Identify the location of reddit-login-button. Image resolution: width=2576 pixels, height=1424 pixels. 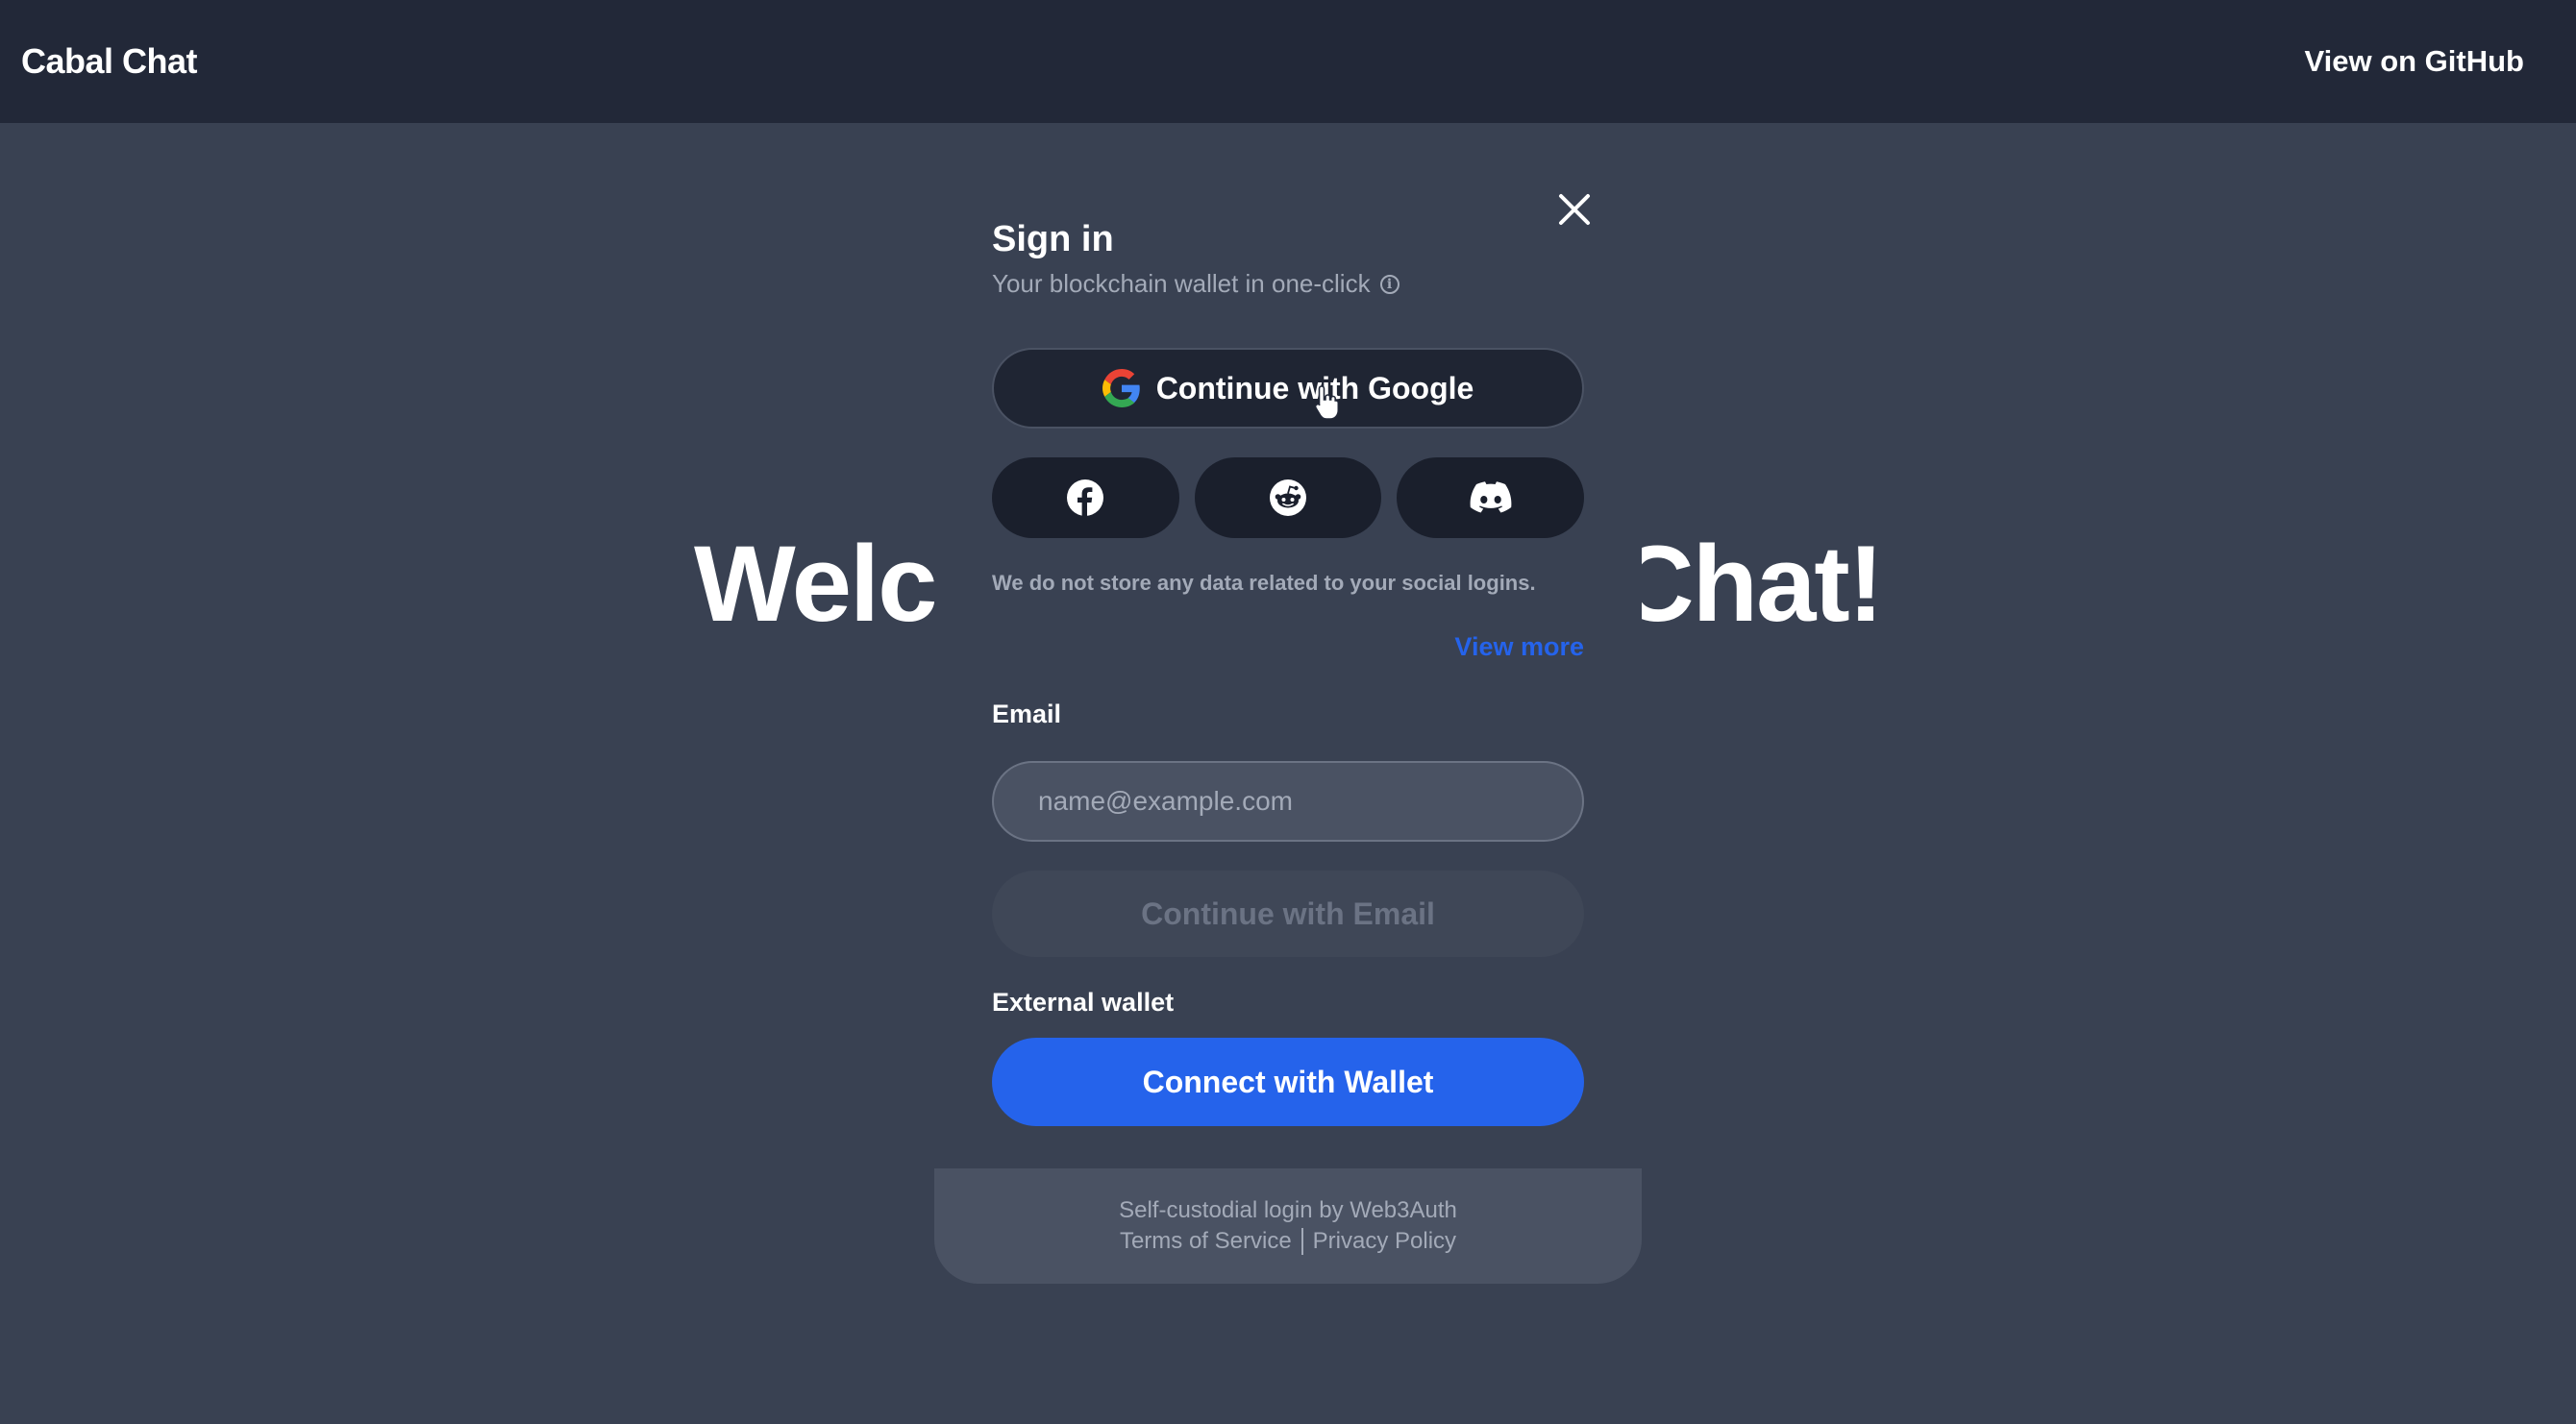
(1288, 497).